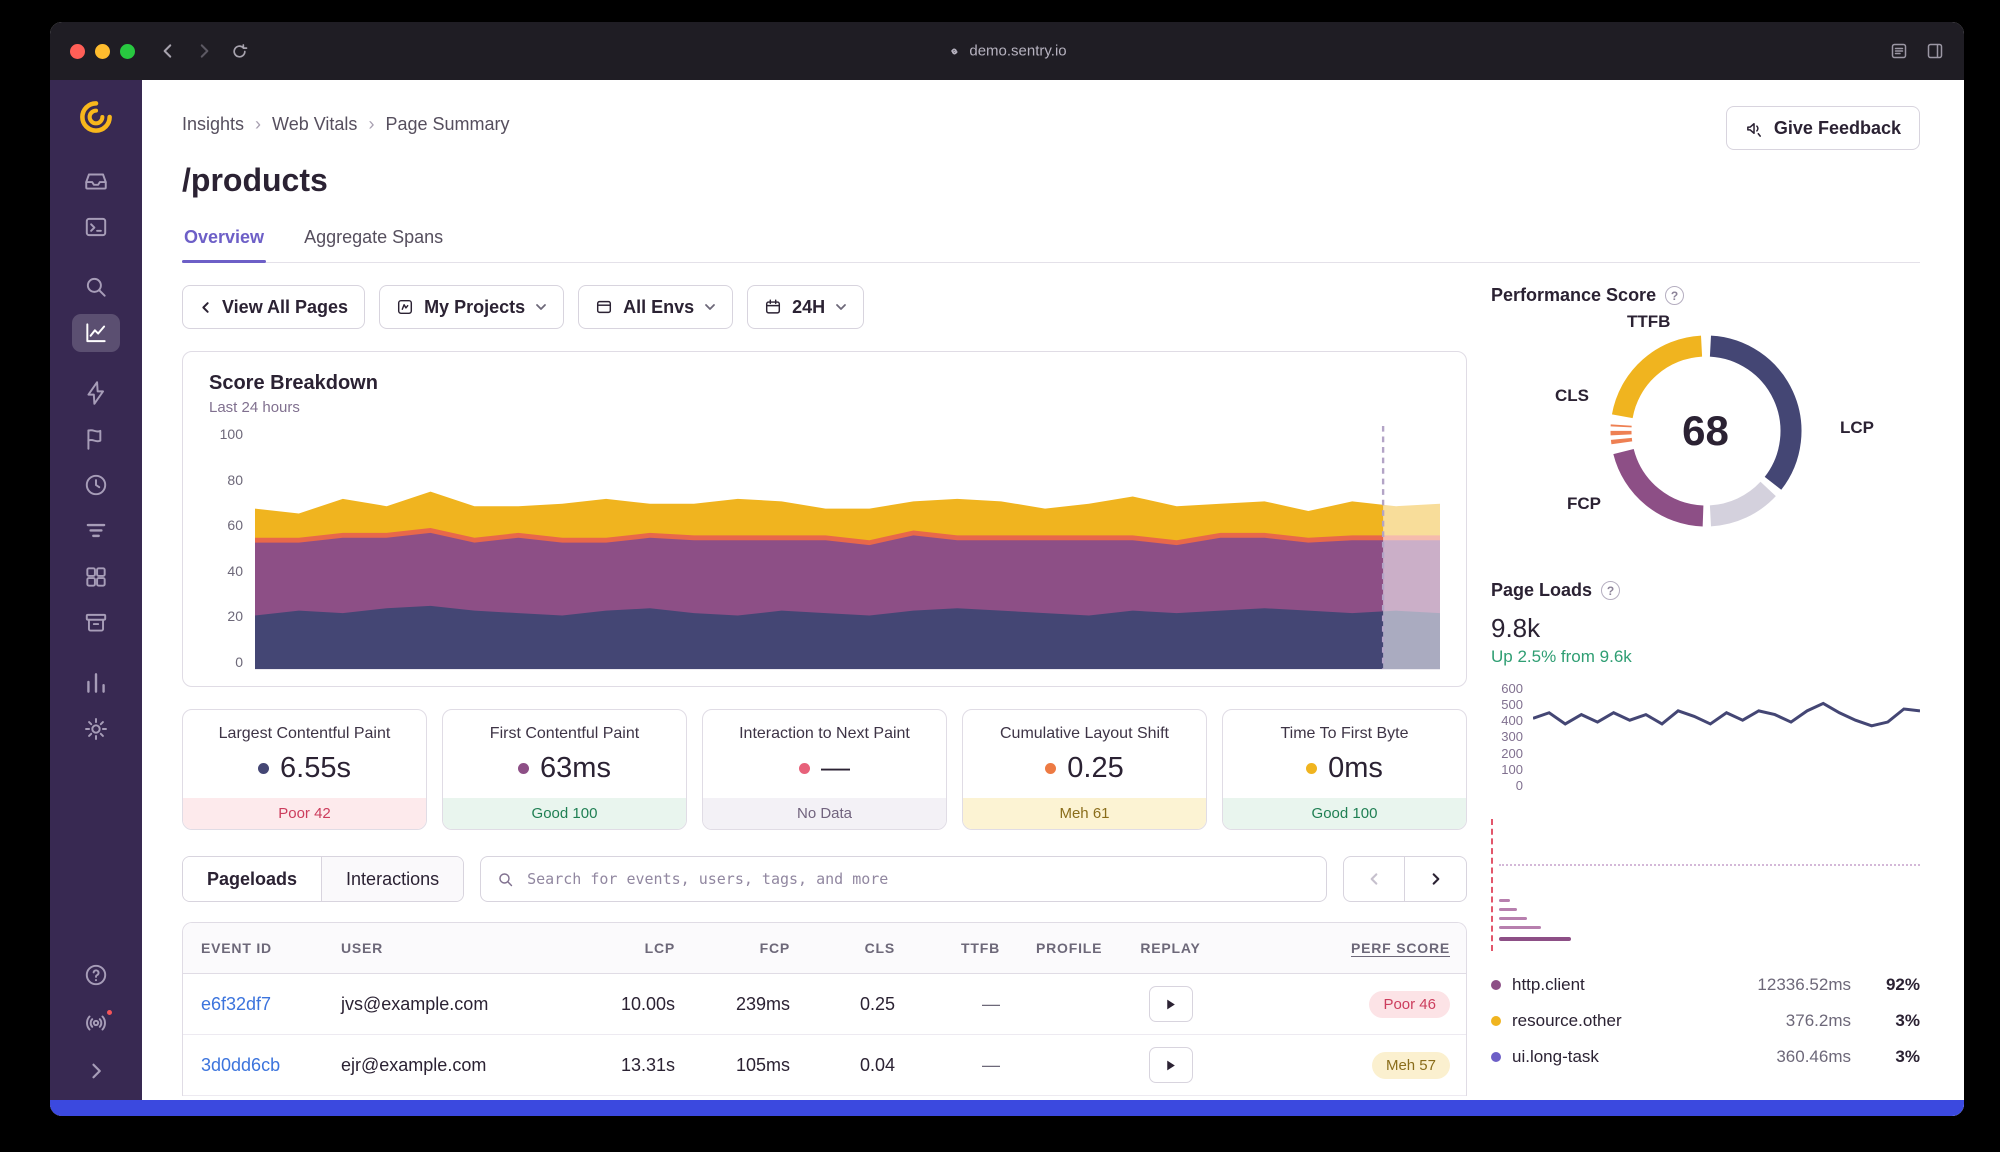  What do you see at coordinates (1705, 1057) in the screenshot?
I see `list-item: ui.long-task 360.46ms 3%` at bounding box center [1705, 1057].